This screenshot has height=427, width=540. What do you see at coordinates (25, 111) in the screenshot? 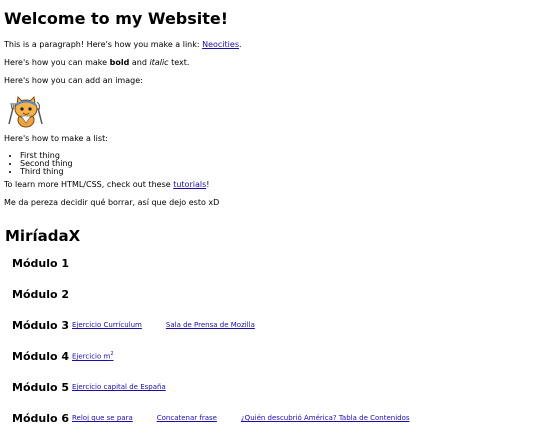
I see `cat-mascot-icon` at bounding box center [25, 111].